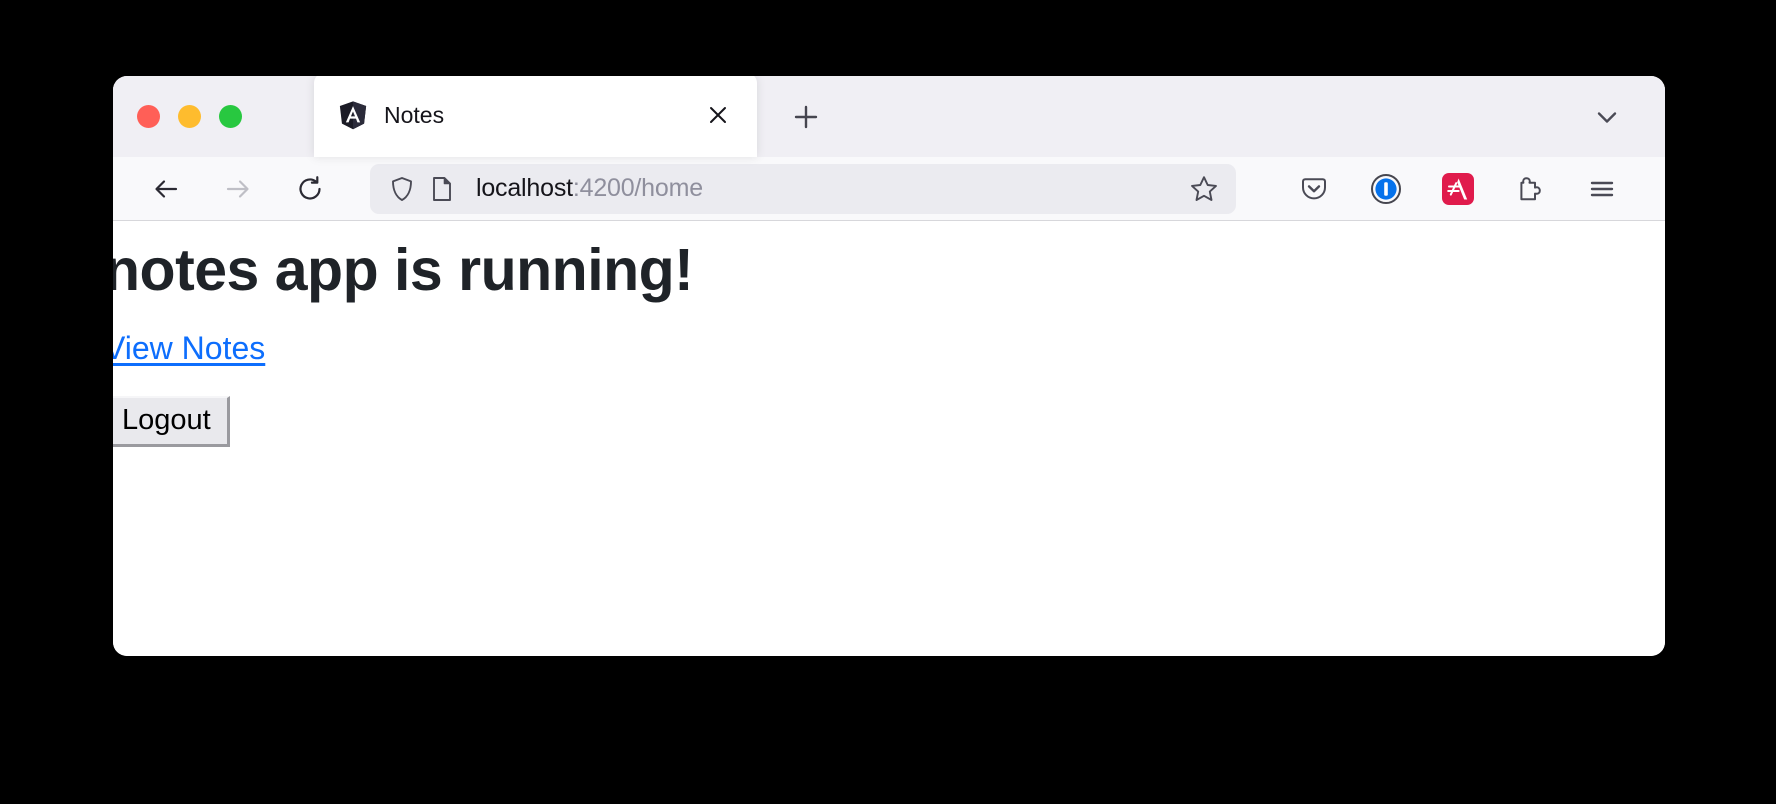  I want to click on pocket-icon, so click(1314, 189).